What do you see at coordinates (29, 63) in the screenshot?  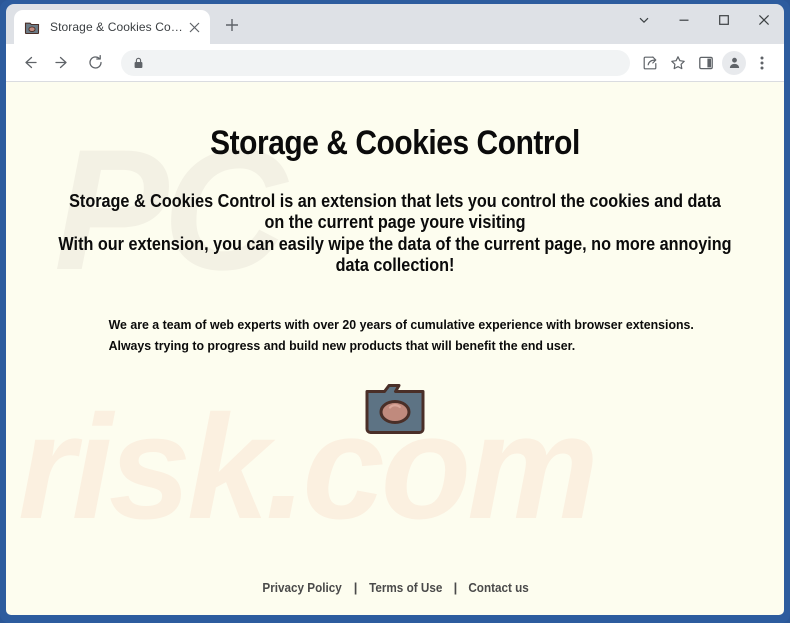 I see `back-arrow-icon` at bounding box center [29, 63].